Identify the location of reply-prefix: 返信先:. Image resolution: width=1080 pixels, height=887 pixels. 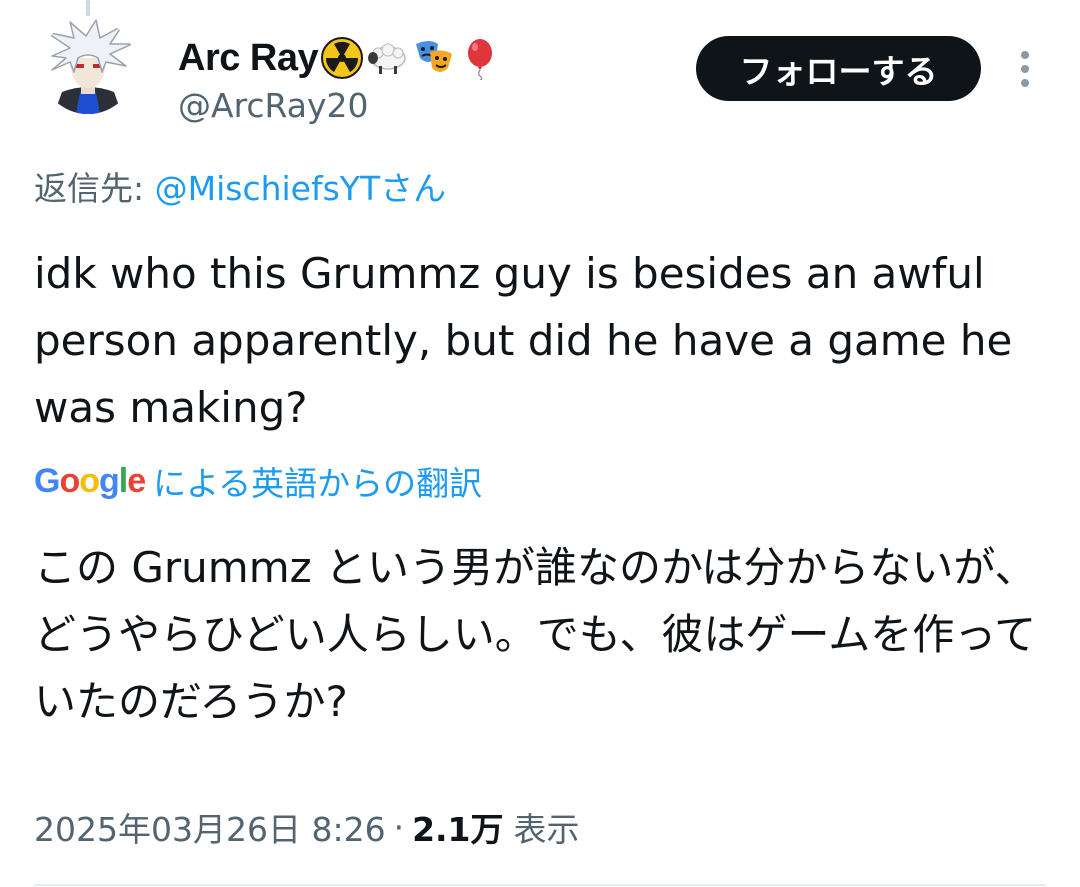
(94, 188).